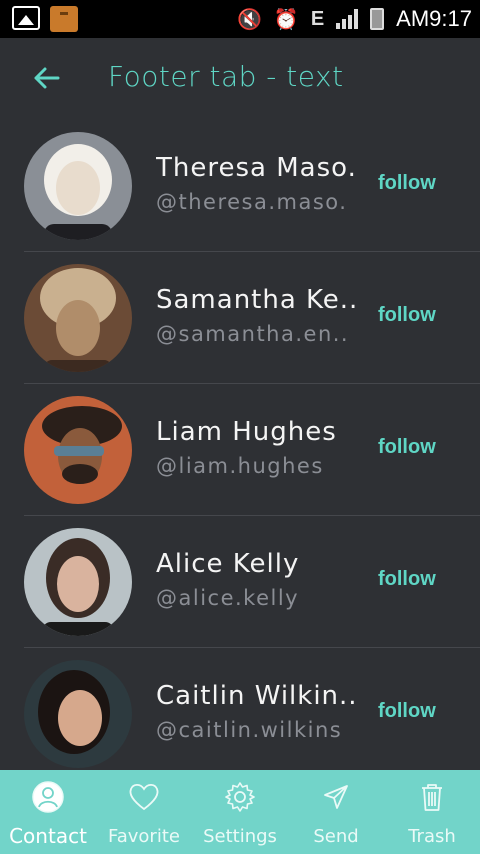 This screenshot has width=480, height=854. I want to click on trash-icon, so click(432, 797).